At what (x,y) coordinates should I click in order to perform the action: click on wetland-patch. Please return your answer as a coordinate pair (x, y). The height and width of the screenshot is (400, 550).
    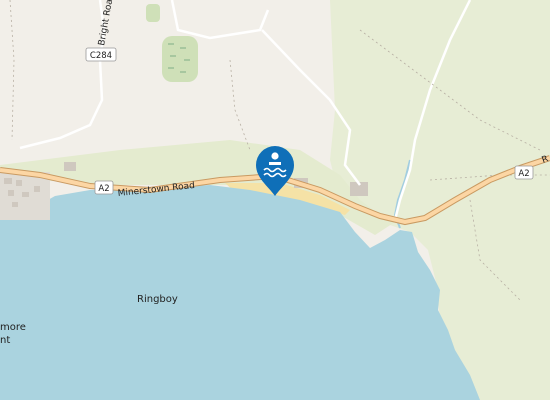
    Looking at the image, I should click on (180, 59).